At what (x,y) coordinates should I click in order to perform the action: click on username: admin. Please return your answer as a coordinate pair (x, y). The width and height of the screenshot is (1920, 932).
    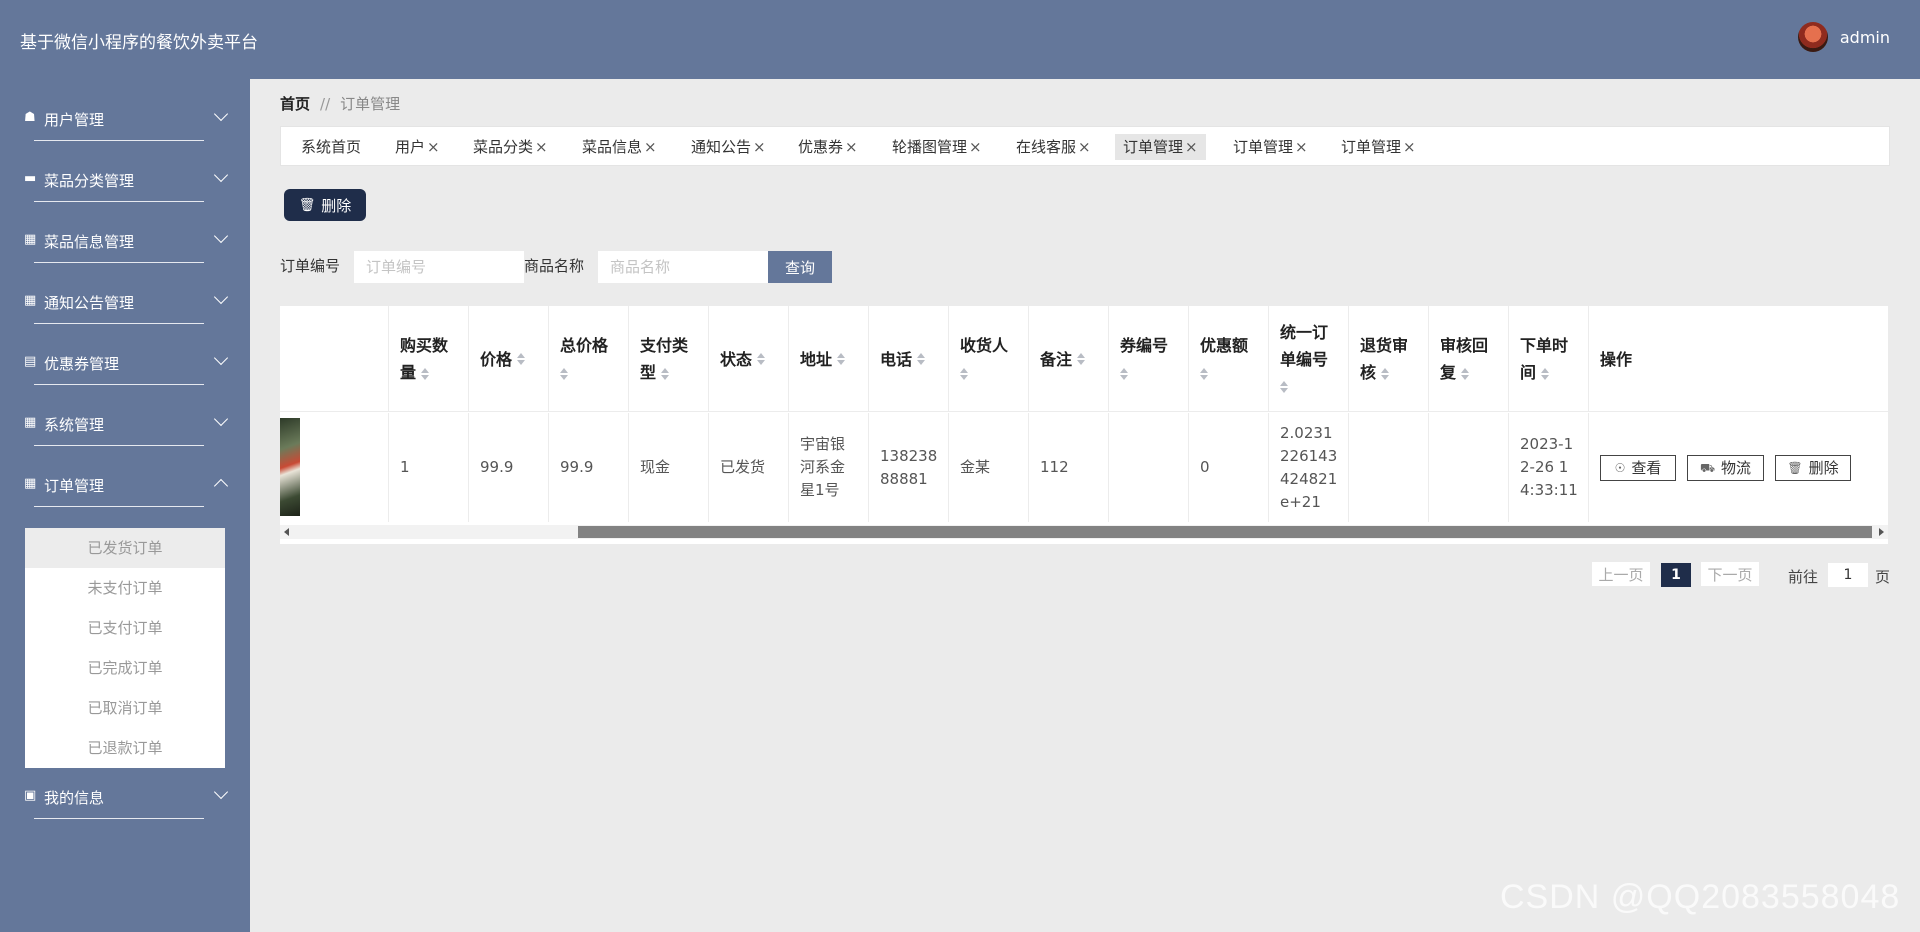
    Looking at the image, I should click on (1865, 37).